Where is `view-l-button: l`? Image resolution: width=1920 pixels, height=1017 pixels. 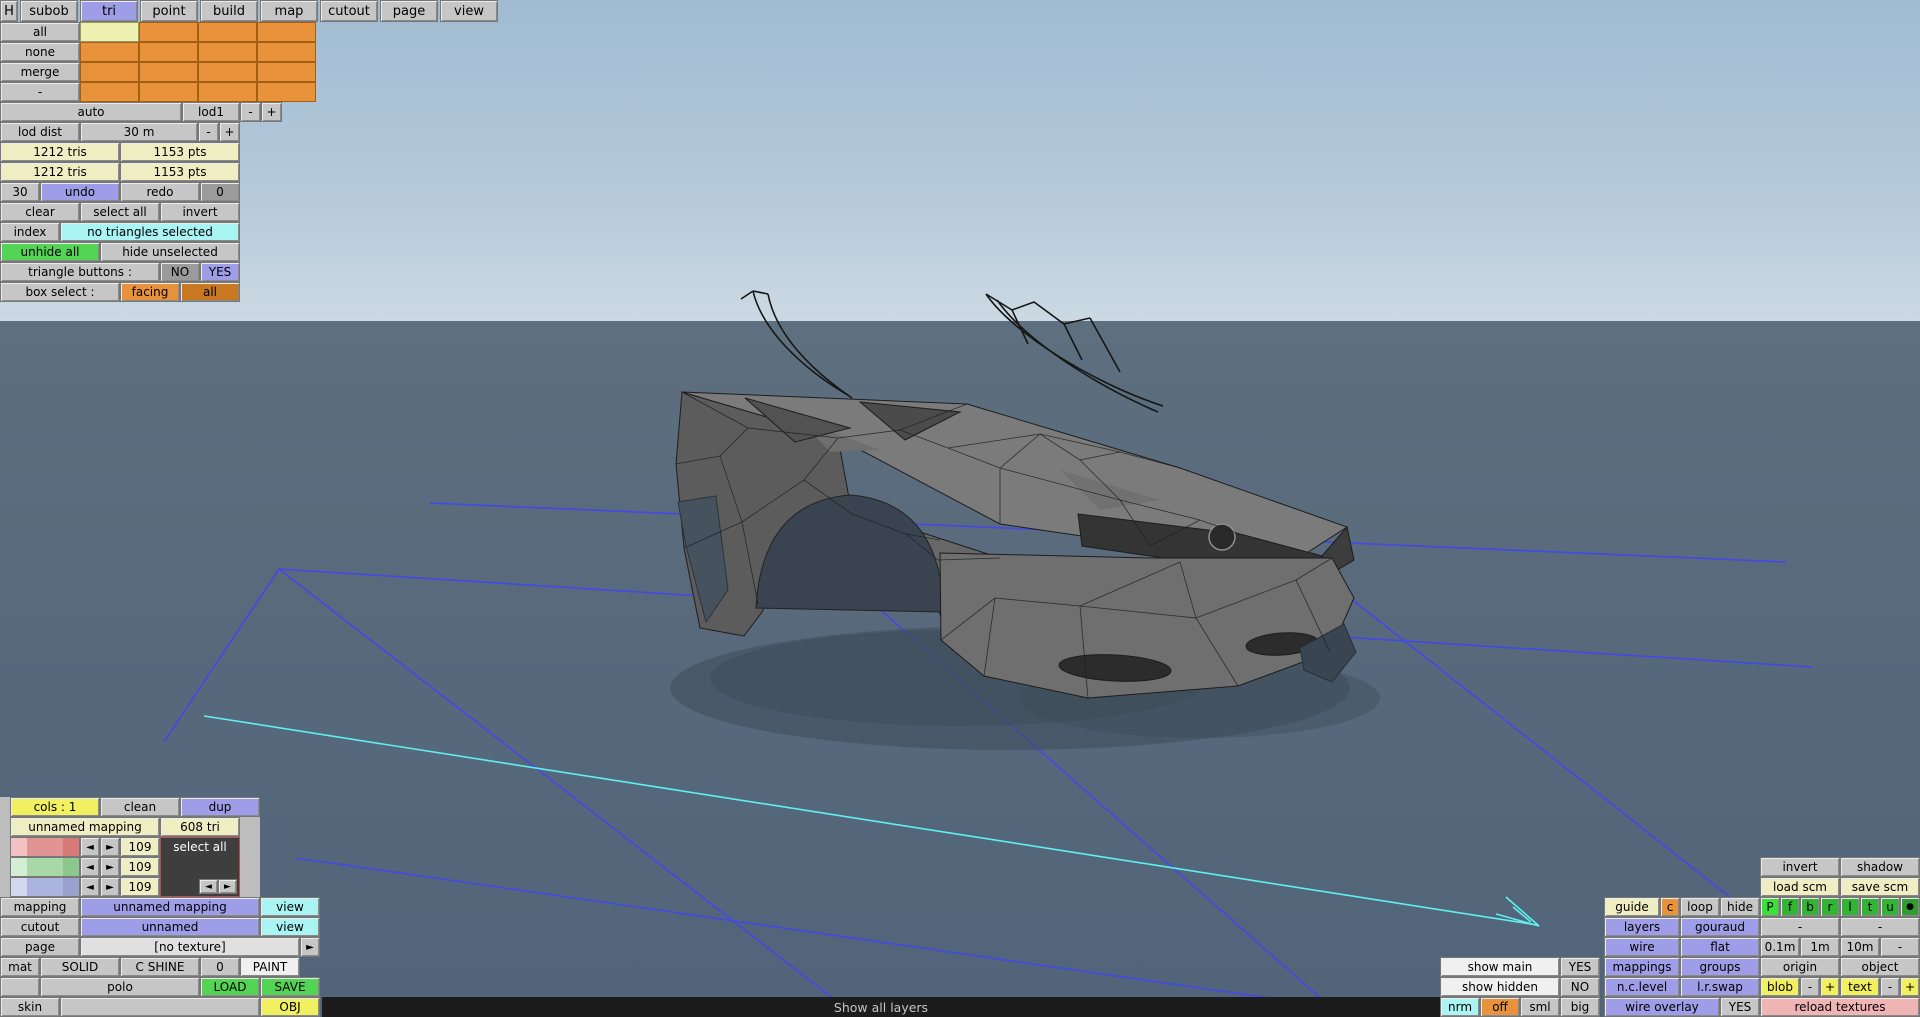 view-l-button: l is located at coordinates (1850, 907).